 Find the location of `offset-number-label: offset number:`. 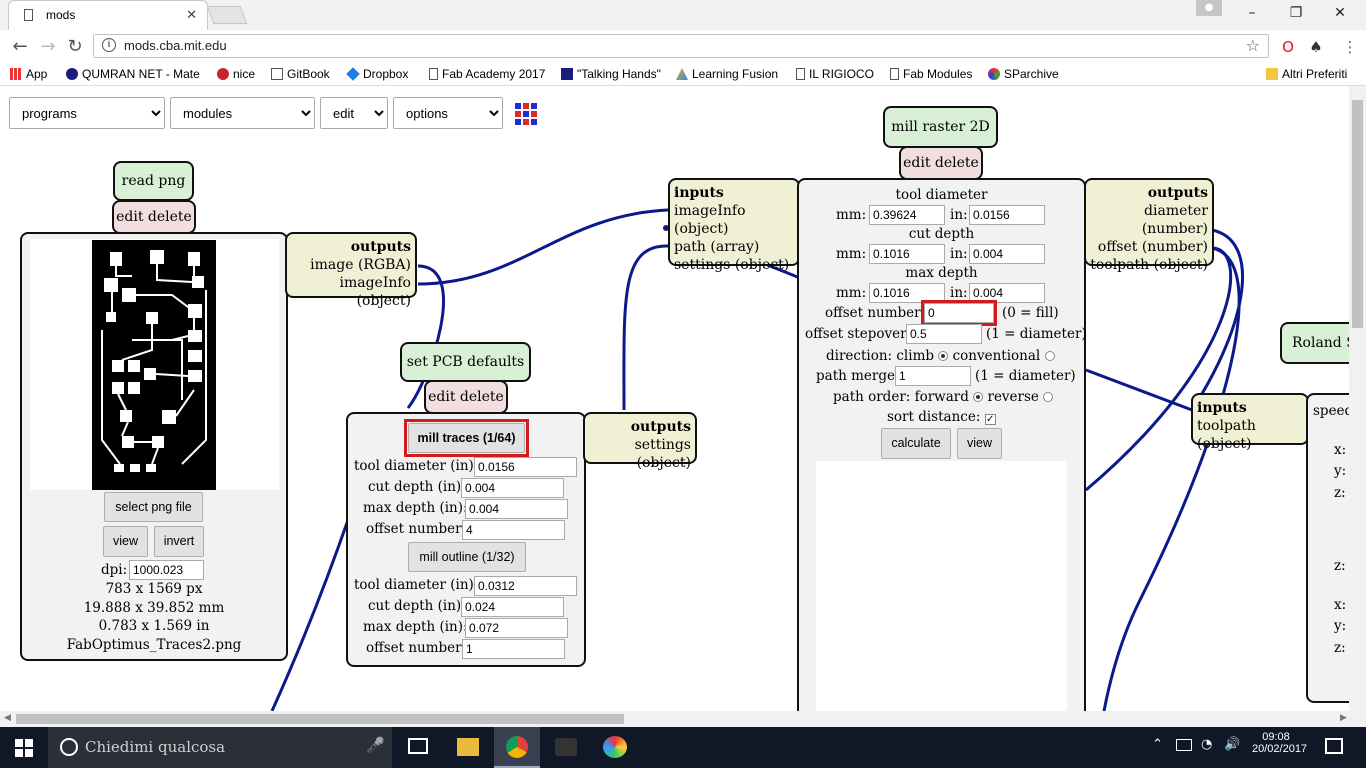

offset-number-label: offset number: is located at coordinates (875, 313).